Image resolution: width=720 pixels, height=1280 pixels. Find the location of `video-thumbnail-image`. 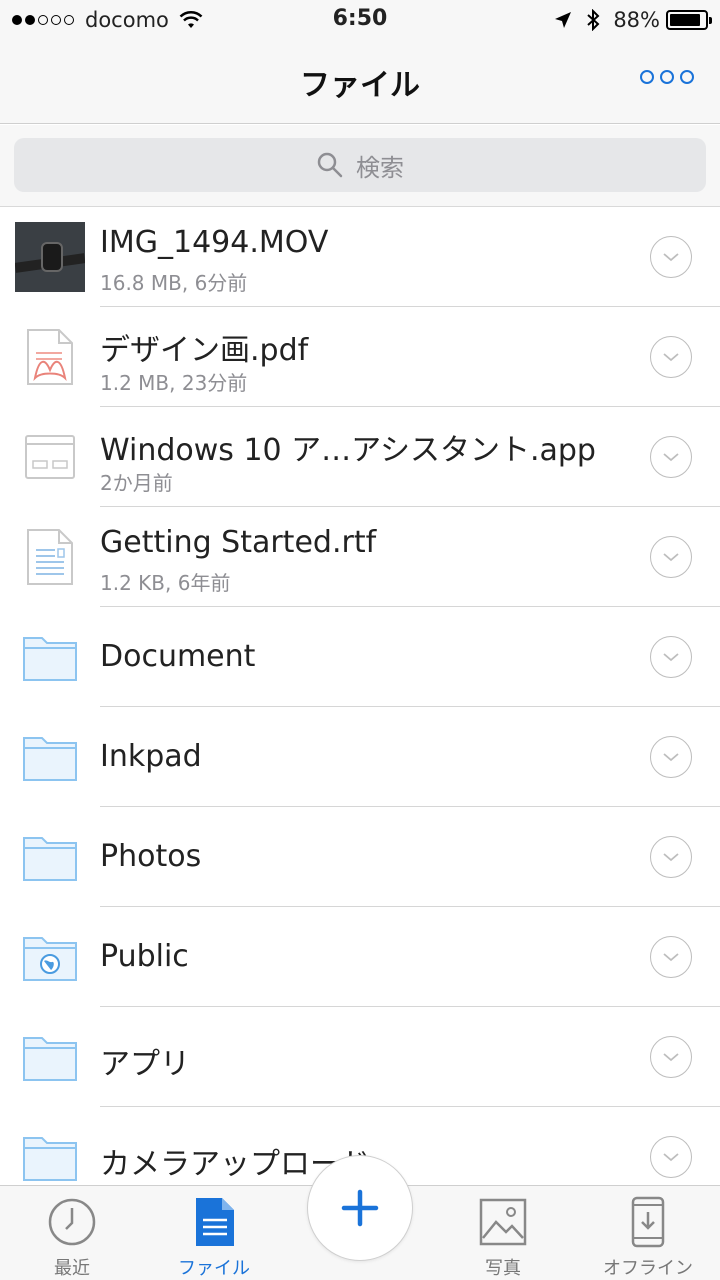

video-thumbnail-image is located at coordinates (50, 257).